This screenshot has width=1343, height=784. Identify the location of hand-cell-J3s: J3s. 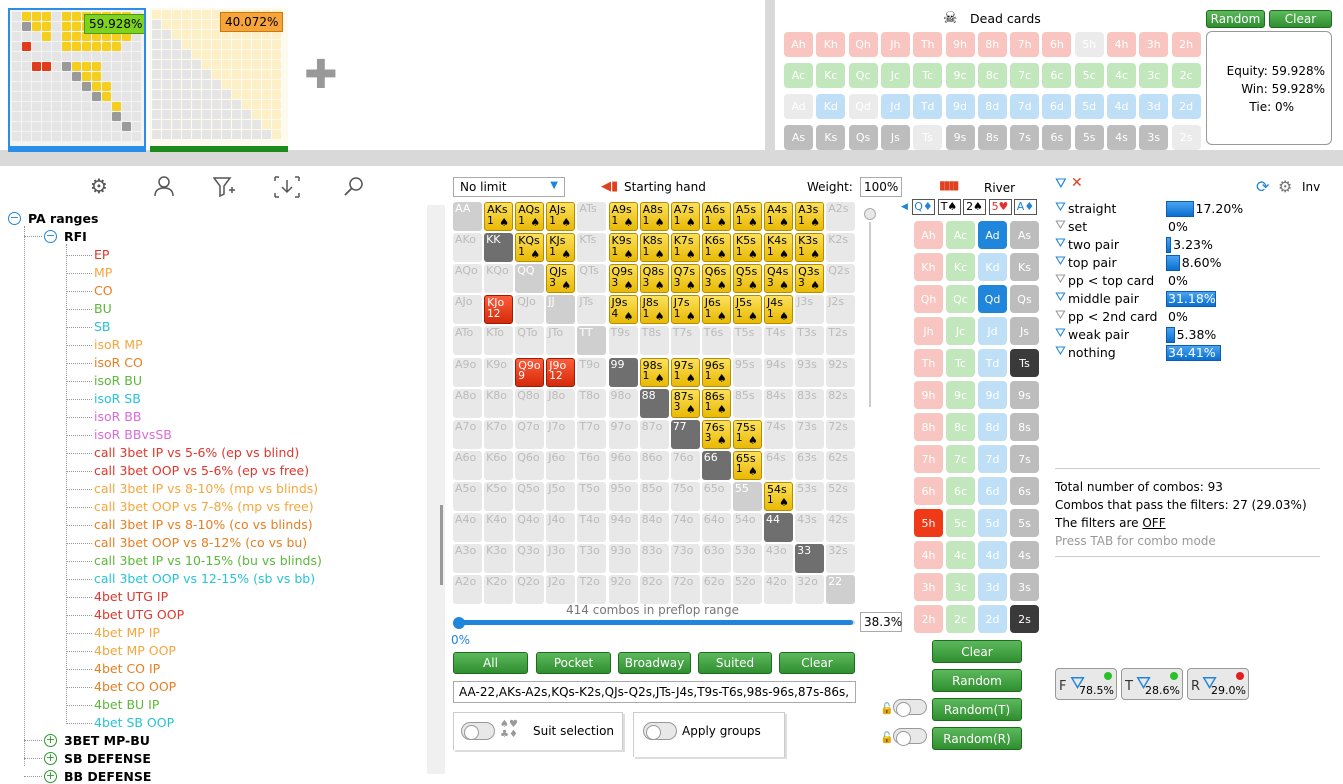
(810, 310).